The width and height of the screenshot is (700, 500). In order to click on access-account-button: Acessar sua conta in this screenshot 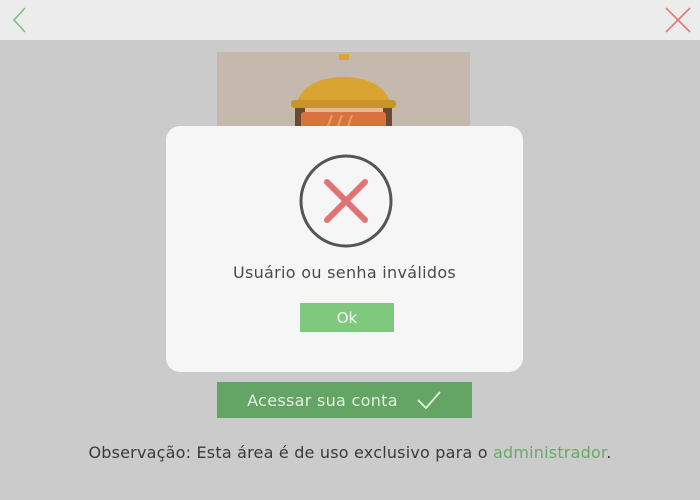, I will do `click(344, 400)`.